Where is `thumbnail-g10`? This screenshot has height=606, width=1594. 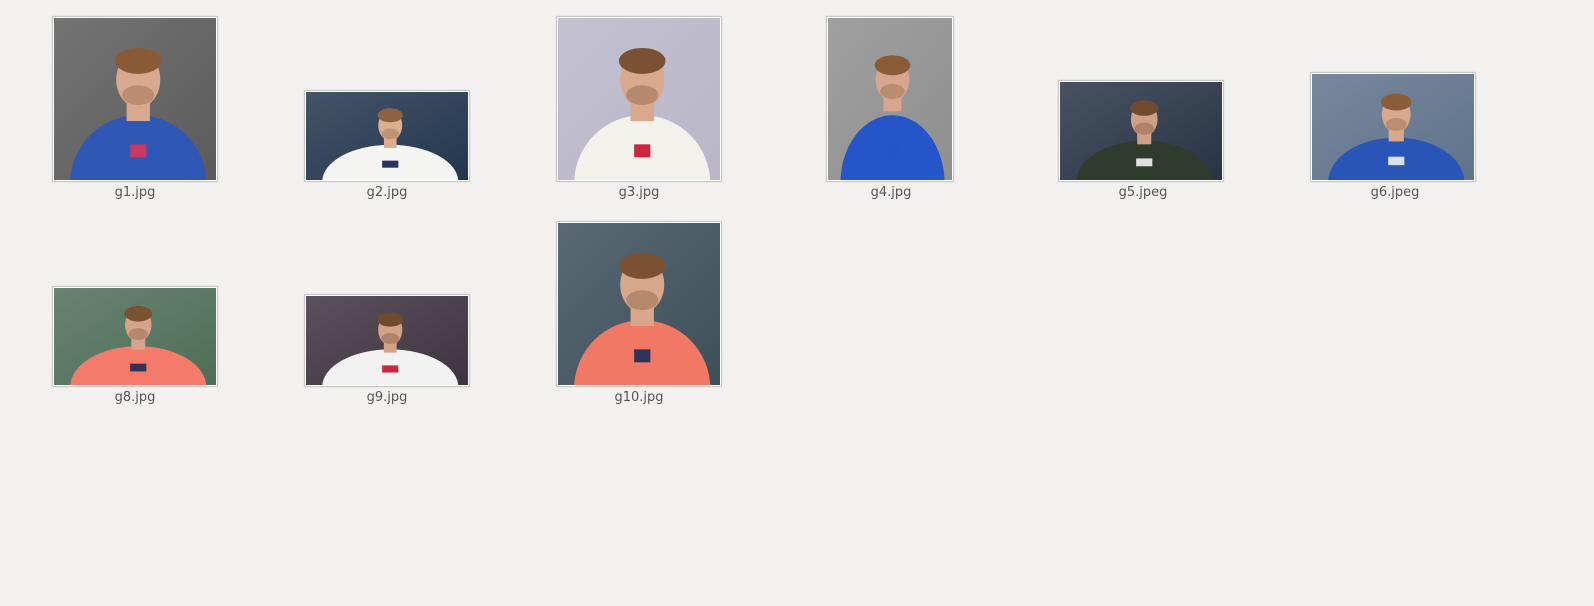 thumbnail-g10 is located at coordinates (639, 304).